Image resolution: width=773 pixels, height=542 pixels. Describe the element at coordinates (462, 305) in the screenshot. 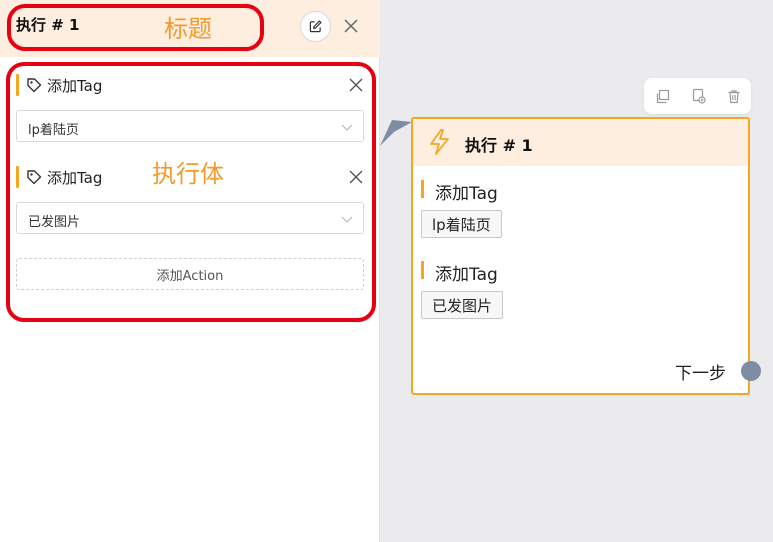

I see `node-tag-chip: 已发图片` at that location.